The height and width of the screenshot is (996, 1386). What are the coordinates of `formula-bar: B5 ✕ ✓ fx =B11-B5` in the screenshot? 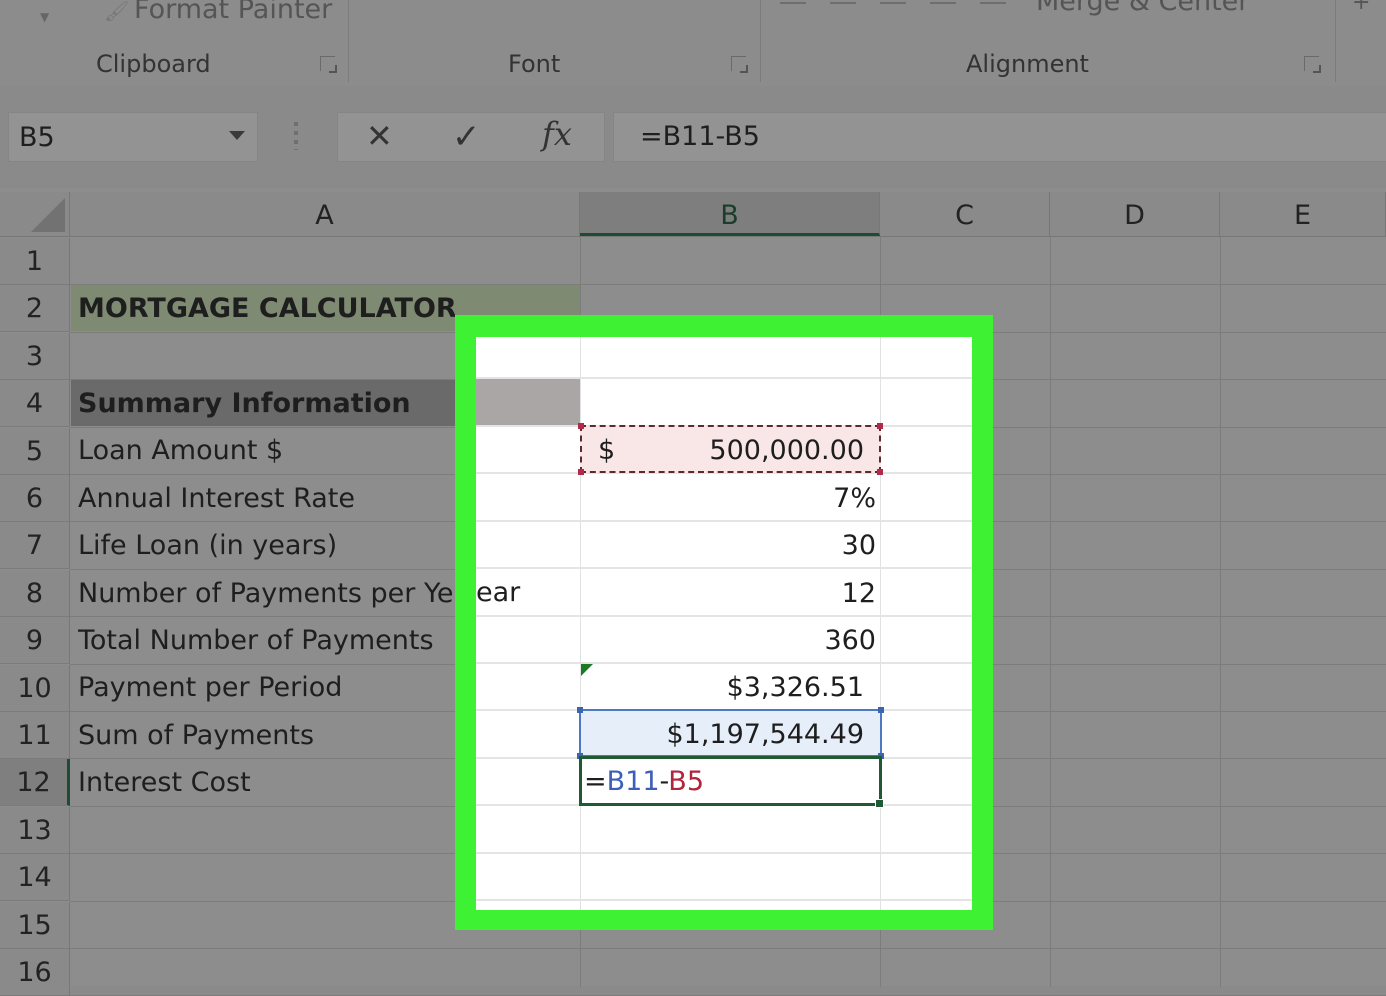 It's located at (693, 137).